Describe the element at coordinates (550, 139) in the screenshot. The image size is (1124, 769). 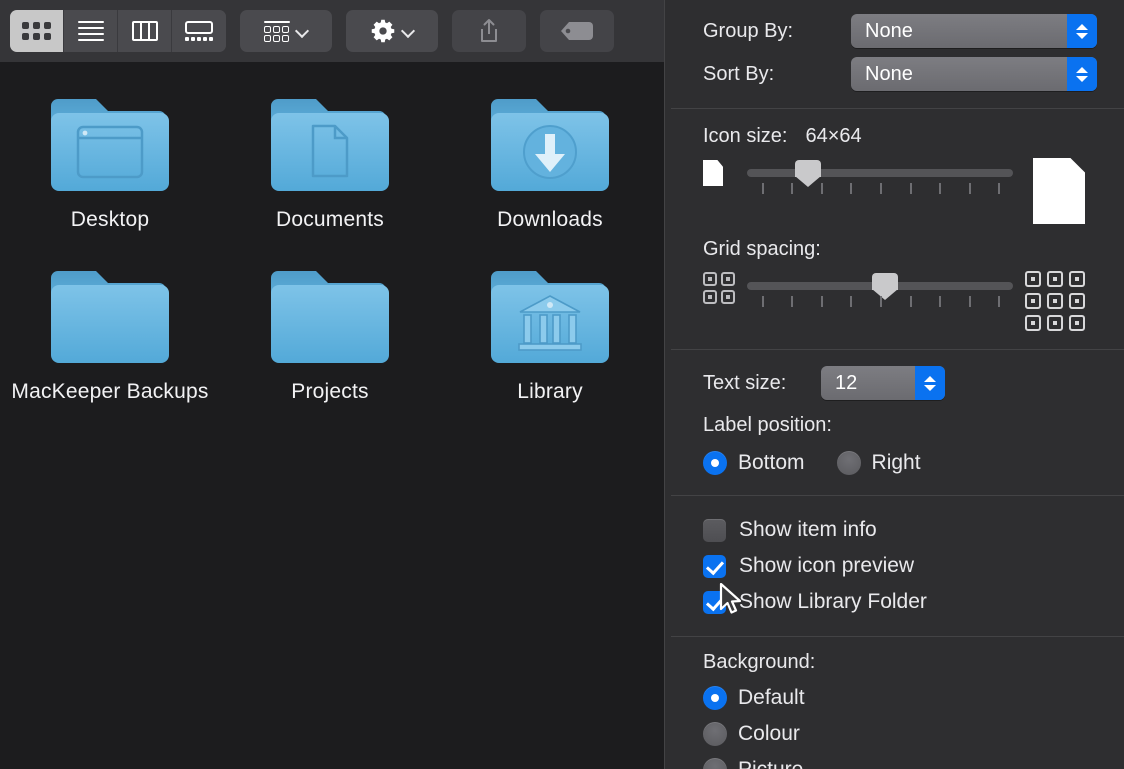
I see `folder-downloads-icon` at that location.